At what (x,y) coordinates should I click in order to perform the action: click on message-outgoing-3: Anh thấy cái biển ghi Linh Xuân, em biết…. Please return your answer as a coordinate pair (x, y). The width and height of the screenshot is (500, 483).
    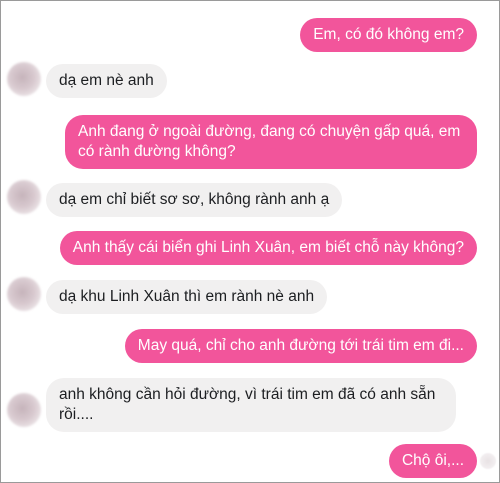
    Looking at the image, I should click on (268, 248).